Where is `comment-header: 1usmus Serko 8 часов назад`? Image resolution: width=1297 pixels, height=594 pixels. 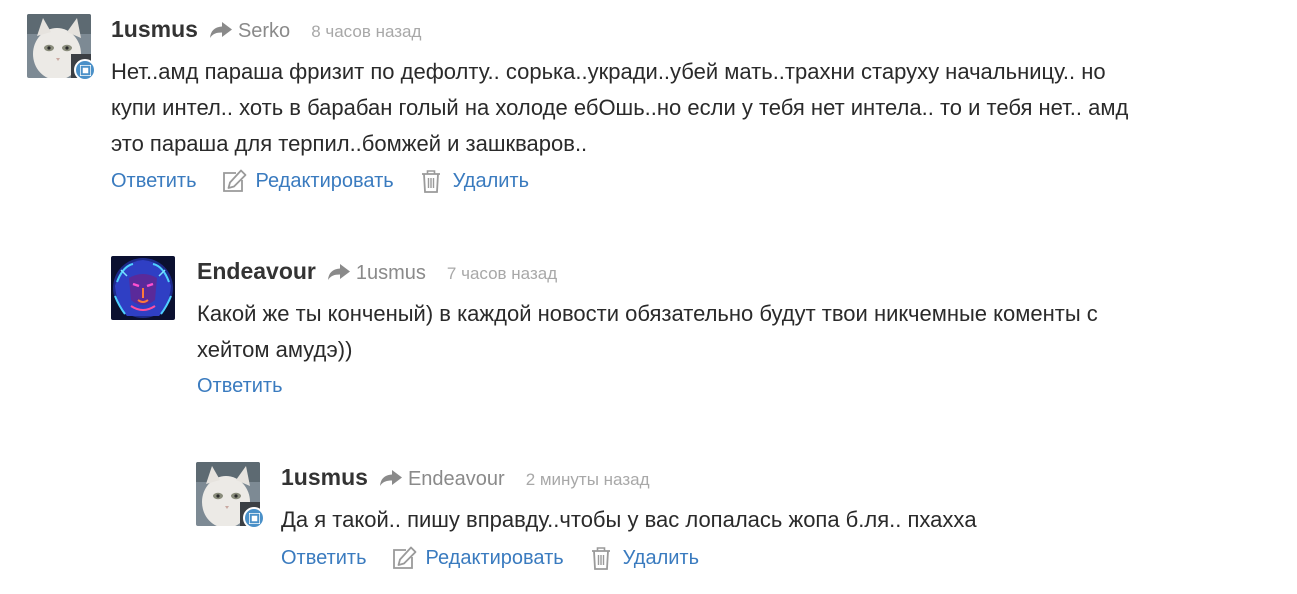 comment-header: 1usmus Serko 8 часов назад is located at coordinates (266, 29).